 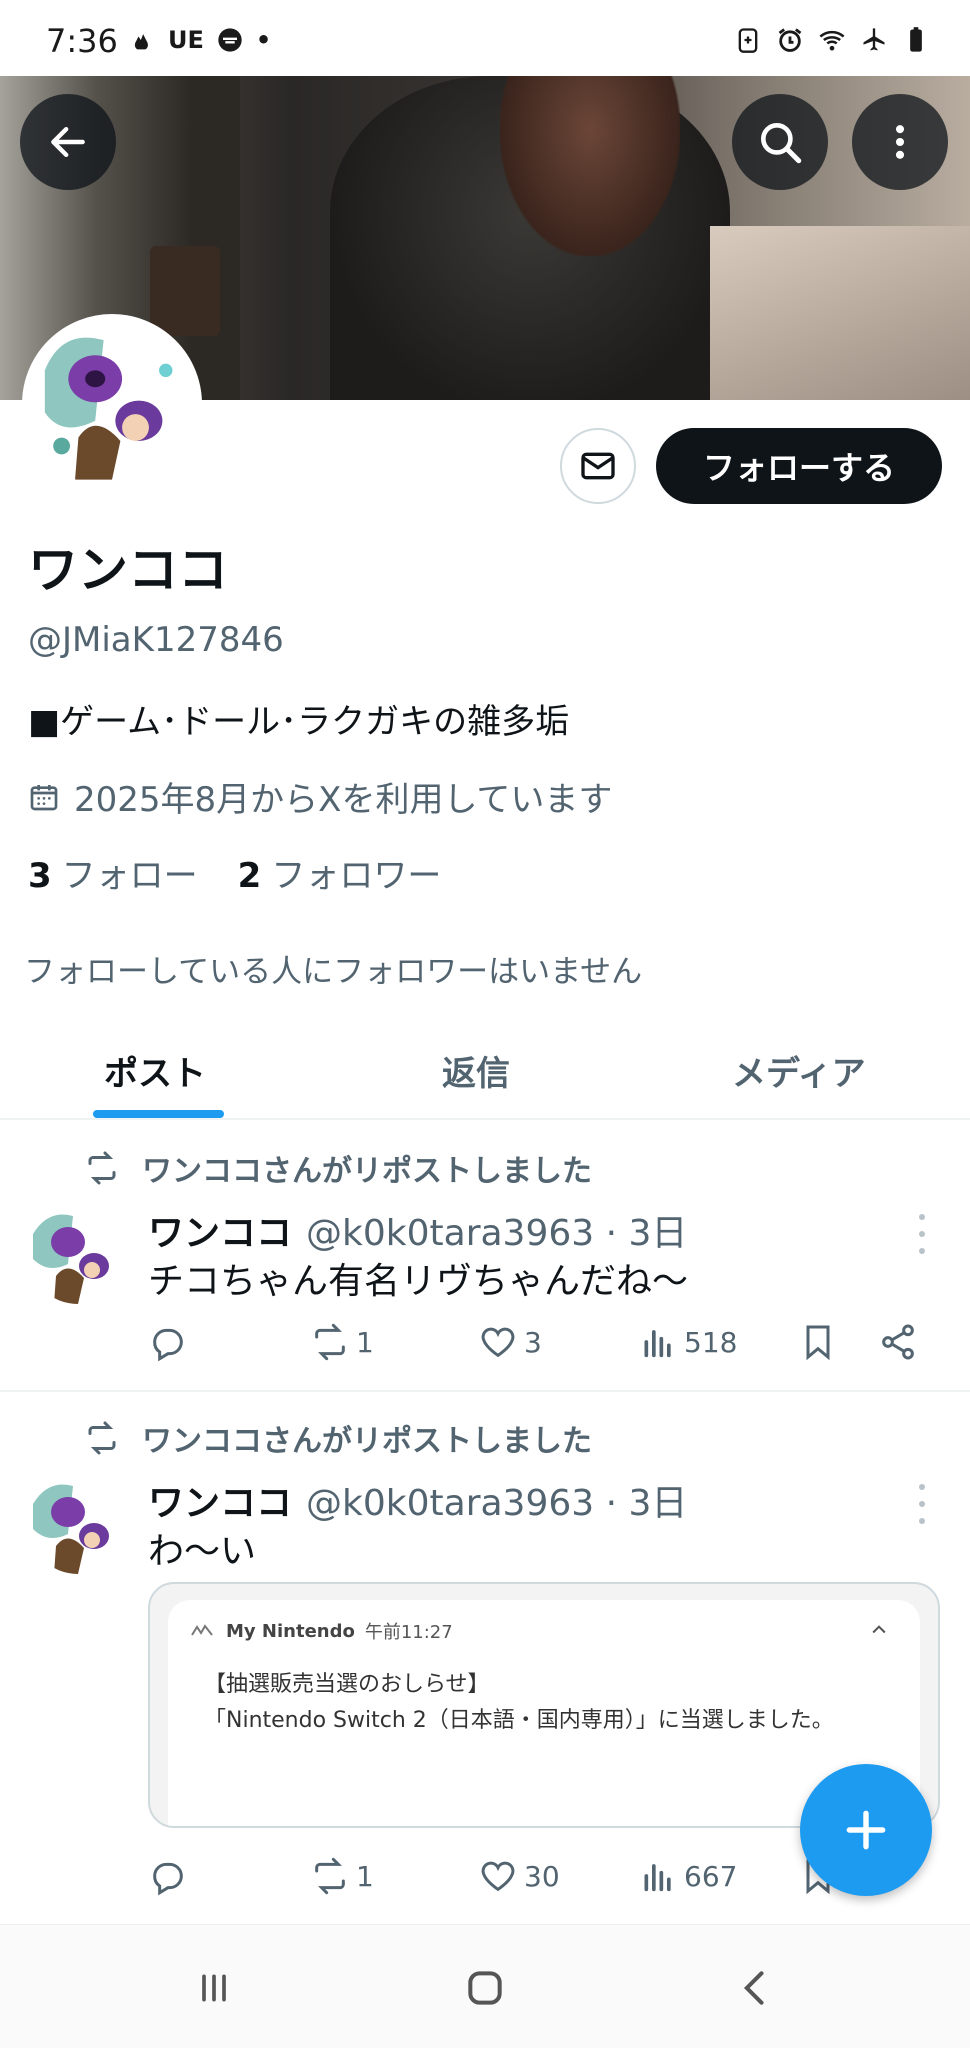 What do you see at coordinates (533, 1342) in the screenshot?
I see `like-count: 3` at bounding box center [533, 1342].